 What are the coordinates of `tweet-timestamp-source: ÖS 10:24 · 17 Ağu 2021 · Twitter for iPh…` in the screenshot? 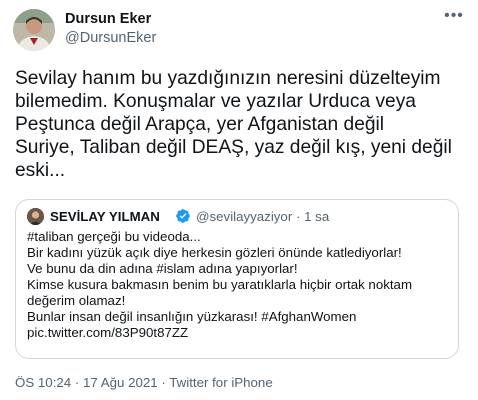 It's located at (144, 382).